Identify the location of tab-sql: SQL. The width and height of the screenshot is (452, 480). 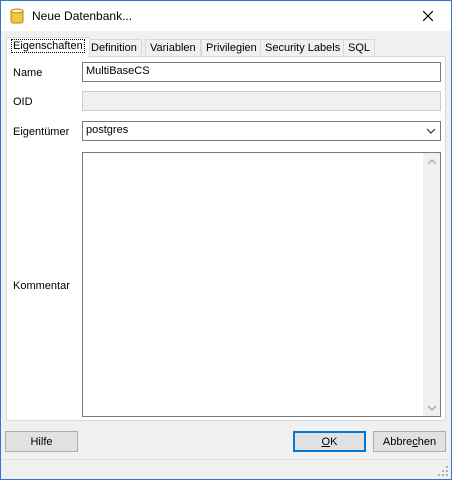
(359, 48).